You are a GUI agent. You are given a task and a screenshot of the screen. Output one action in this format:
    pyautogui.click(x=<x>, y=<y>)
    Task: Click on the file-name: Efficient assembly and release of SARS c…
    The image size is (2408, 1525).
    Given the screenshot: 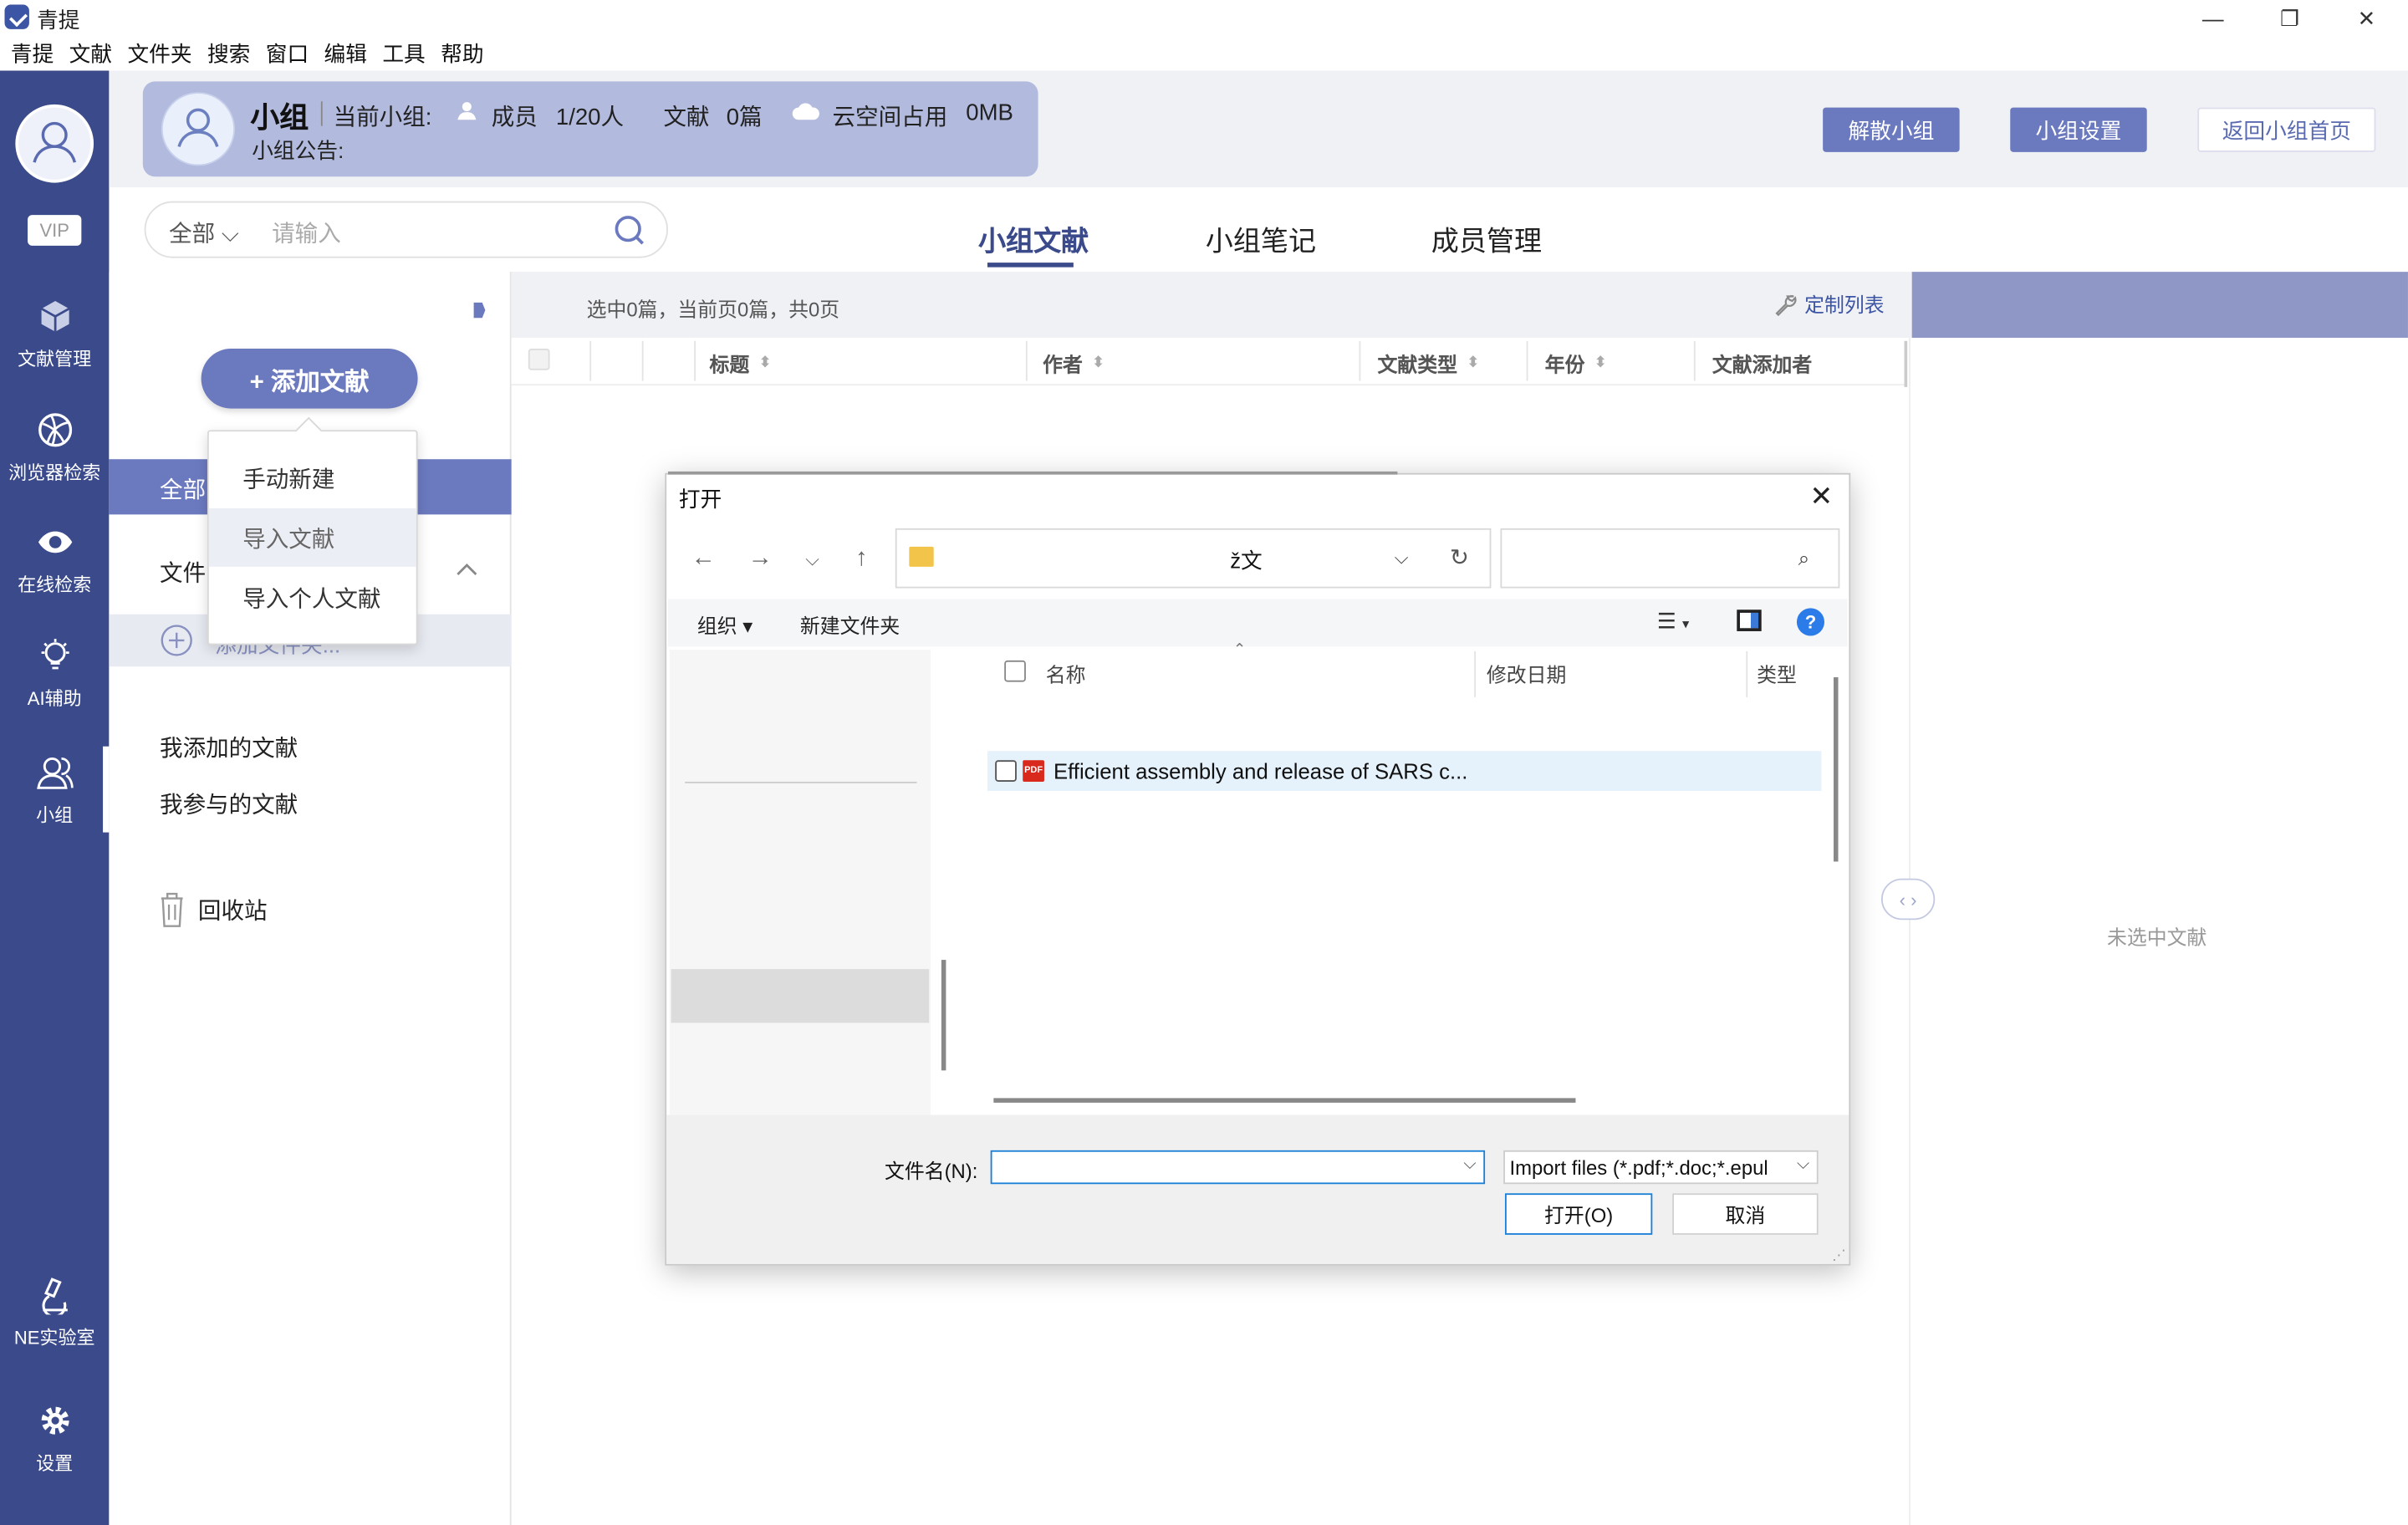 What is the action you would take?
    pyautogui.click(x=1261, y=770)
    